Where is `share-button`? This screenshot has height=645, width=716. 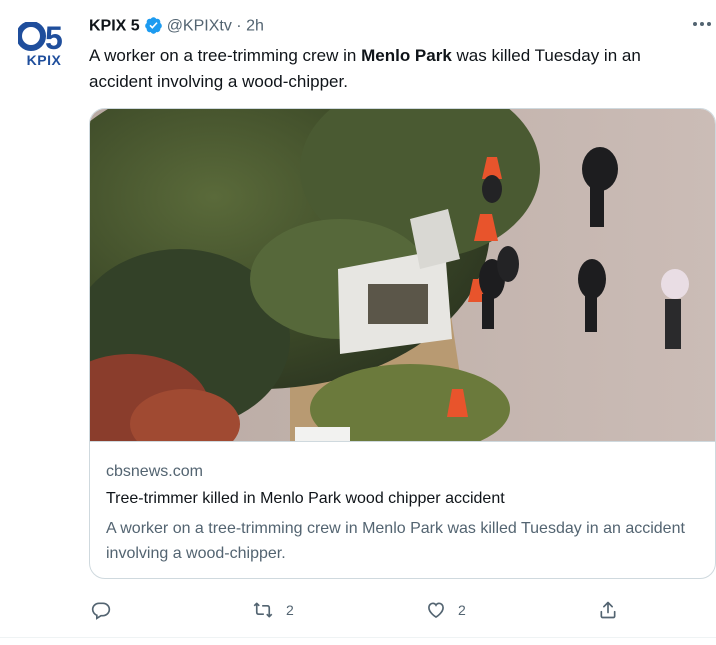 share-button is located at coordinates (608, 610).